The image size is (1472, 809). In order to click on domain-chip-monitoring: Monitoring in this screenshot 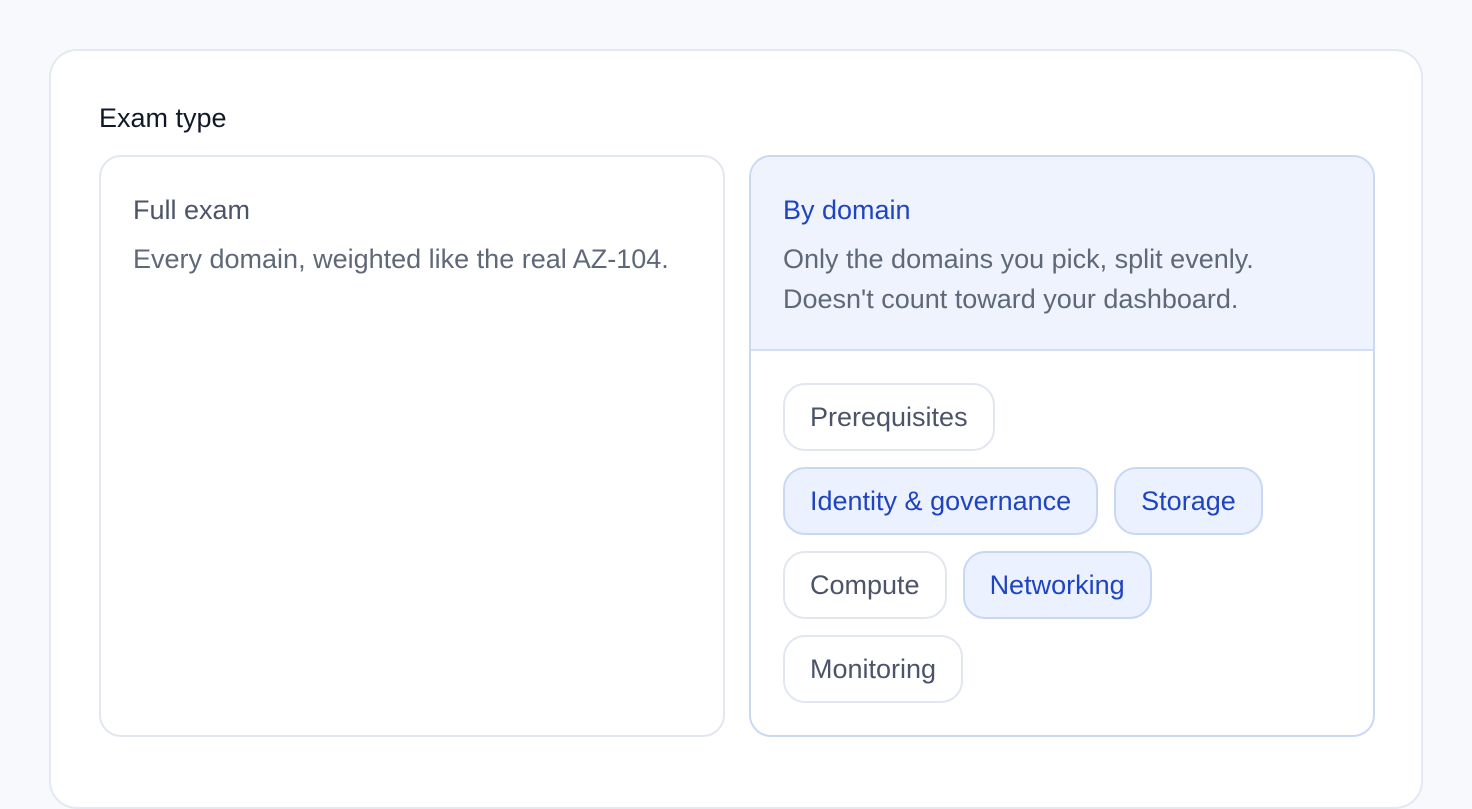, I will do `click(873, 669)`.